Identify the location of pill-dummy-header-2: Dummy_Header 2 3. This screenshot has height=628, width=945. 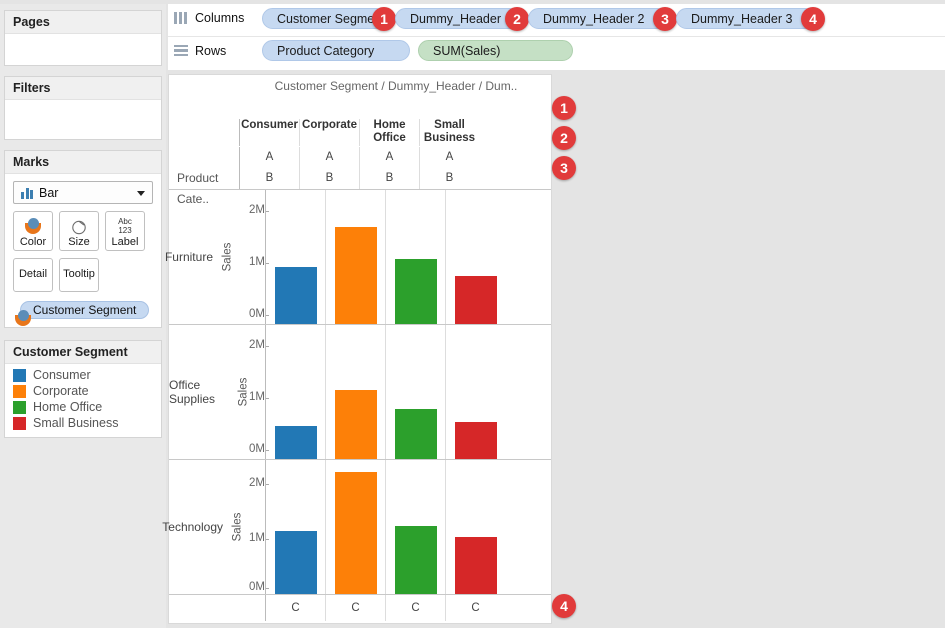
(602, 18).